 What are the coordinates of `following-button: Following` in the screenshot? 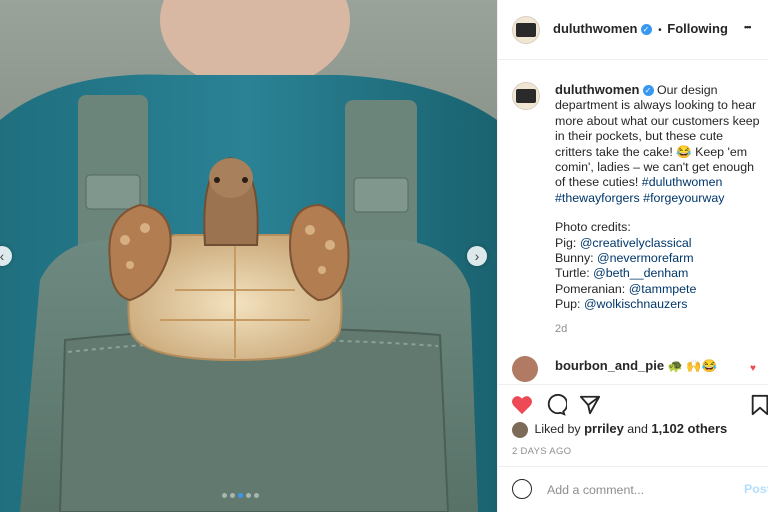 It's located at (697, 28).